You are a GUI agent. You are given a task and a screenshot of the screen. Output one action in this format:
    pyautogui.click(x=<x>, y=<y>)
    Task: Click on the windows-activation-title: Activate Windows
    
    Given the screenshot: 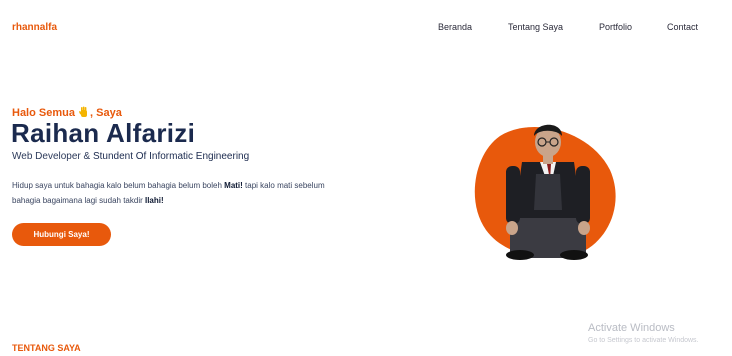 What is the action you would take?
    pyautogui.click(x=631, y=328)
    